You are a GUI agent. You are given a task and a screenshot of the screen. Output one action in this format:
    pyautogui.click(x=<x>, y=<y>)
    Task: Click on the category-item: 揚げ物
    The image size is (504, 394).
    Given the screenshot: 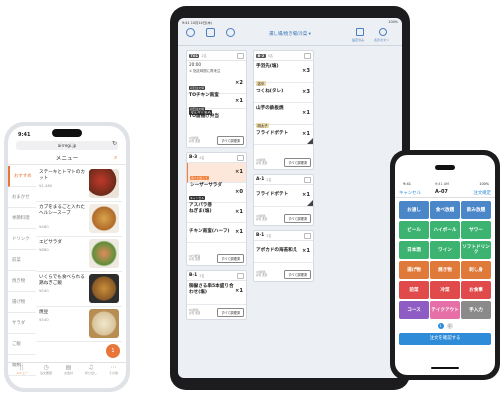 What is the action you would take?
    pyautogui.click(x=22, y=302)
    